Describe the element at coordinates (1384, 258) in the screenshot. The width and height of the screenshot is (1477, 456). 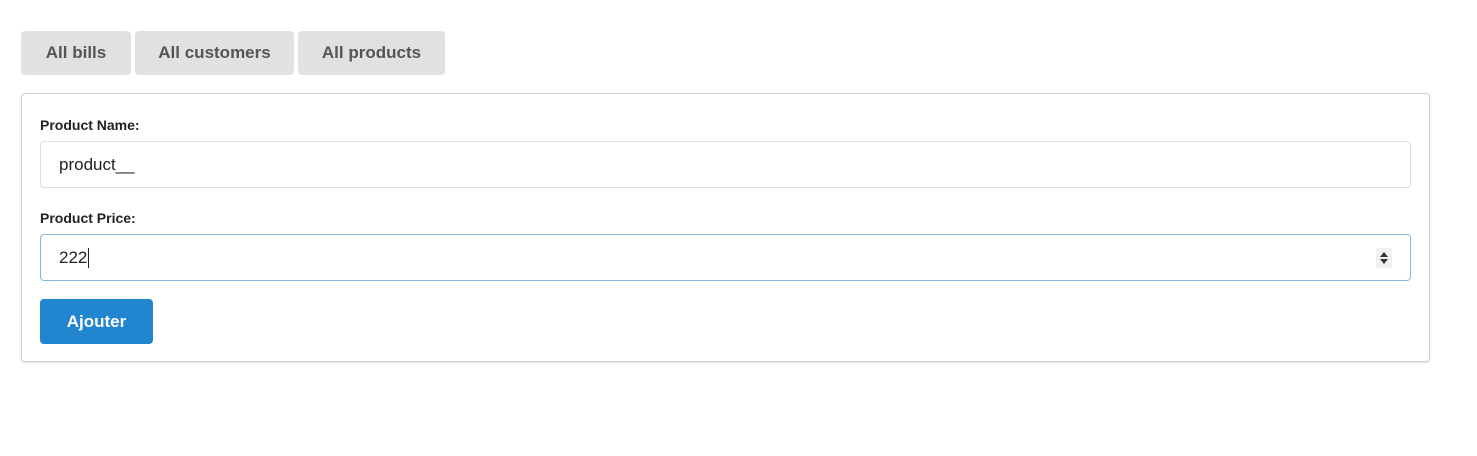
I see `number-spinner` at that location.